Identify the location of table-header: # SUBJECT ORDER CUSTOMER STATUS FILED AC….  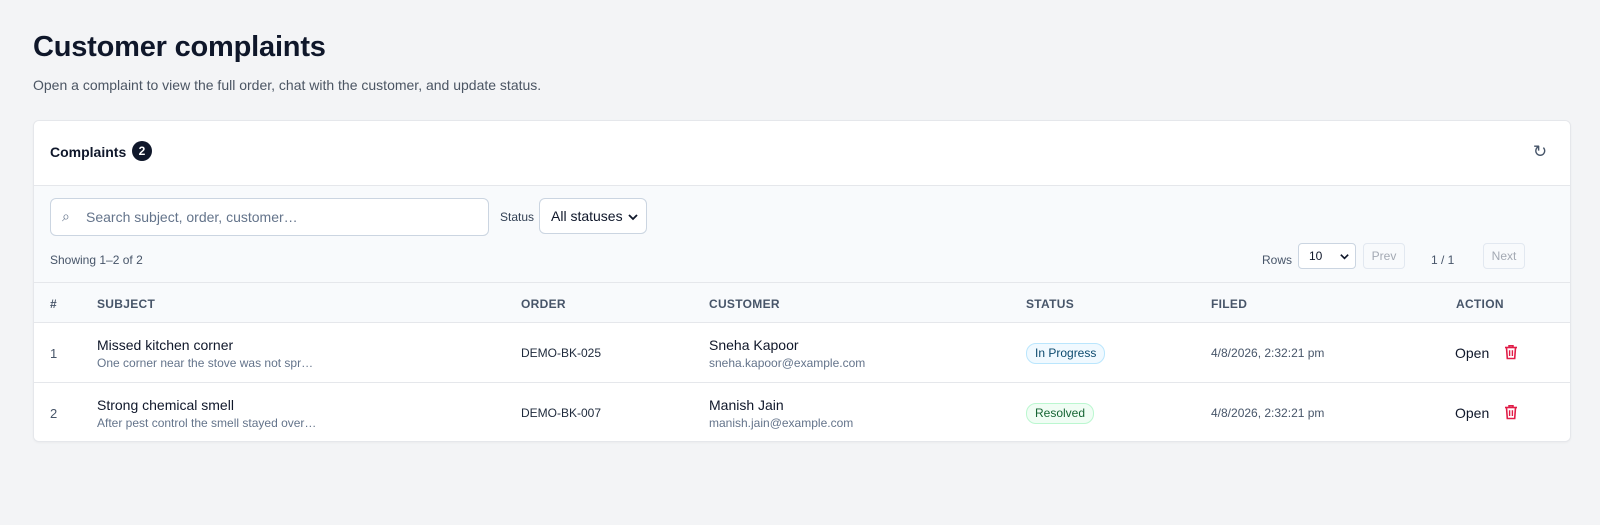
(802, 303).